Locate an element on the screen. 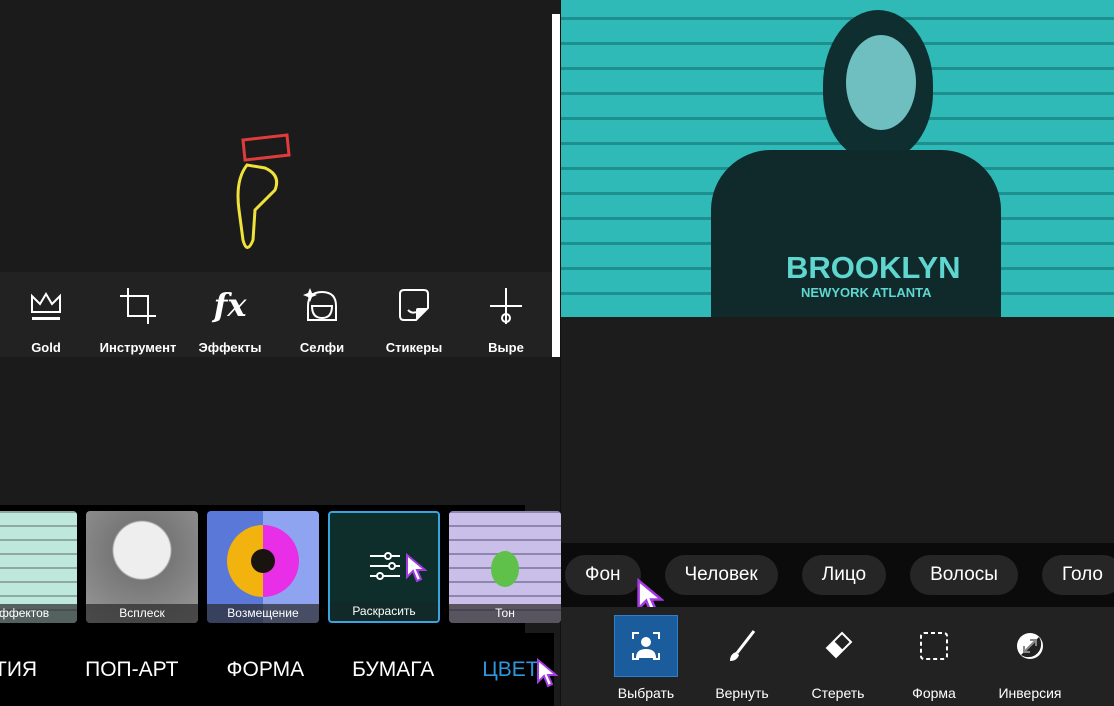  invert-icon is located at coordinates (1030, 646).